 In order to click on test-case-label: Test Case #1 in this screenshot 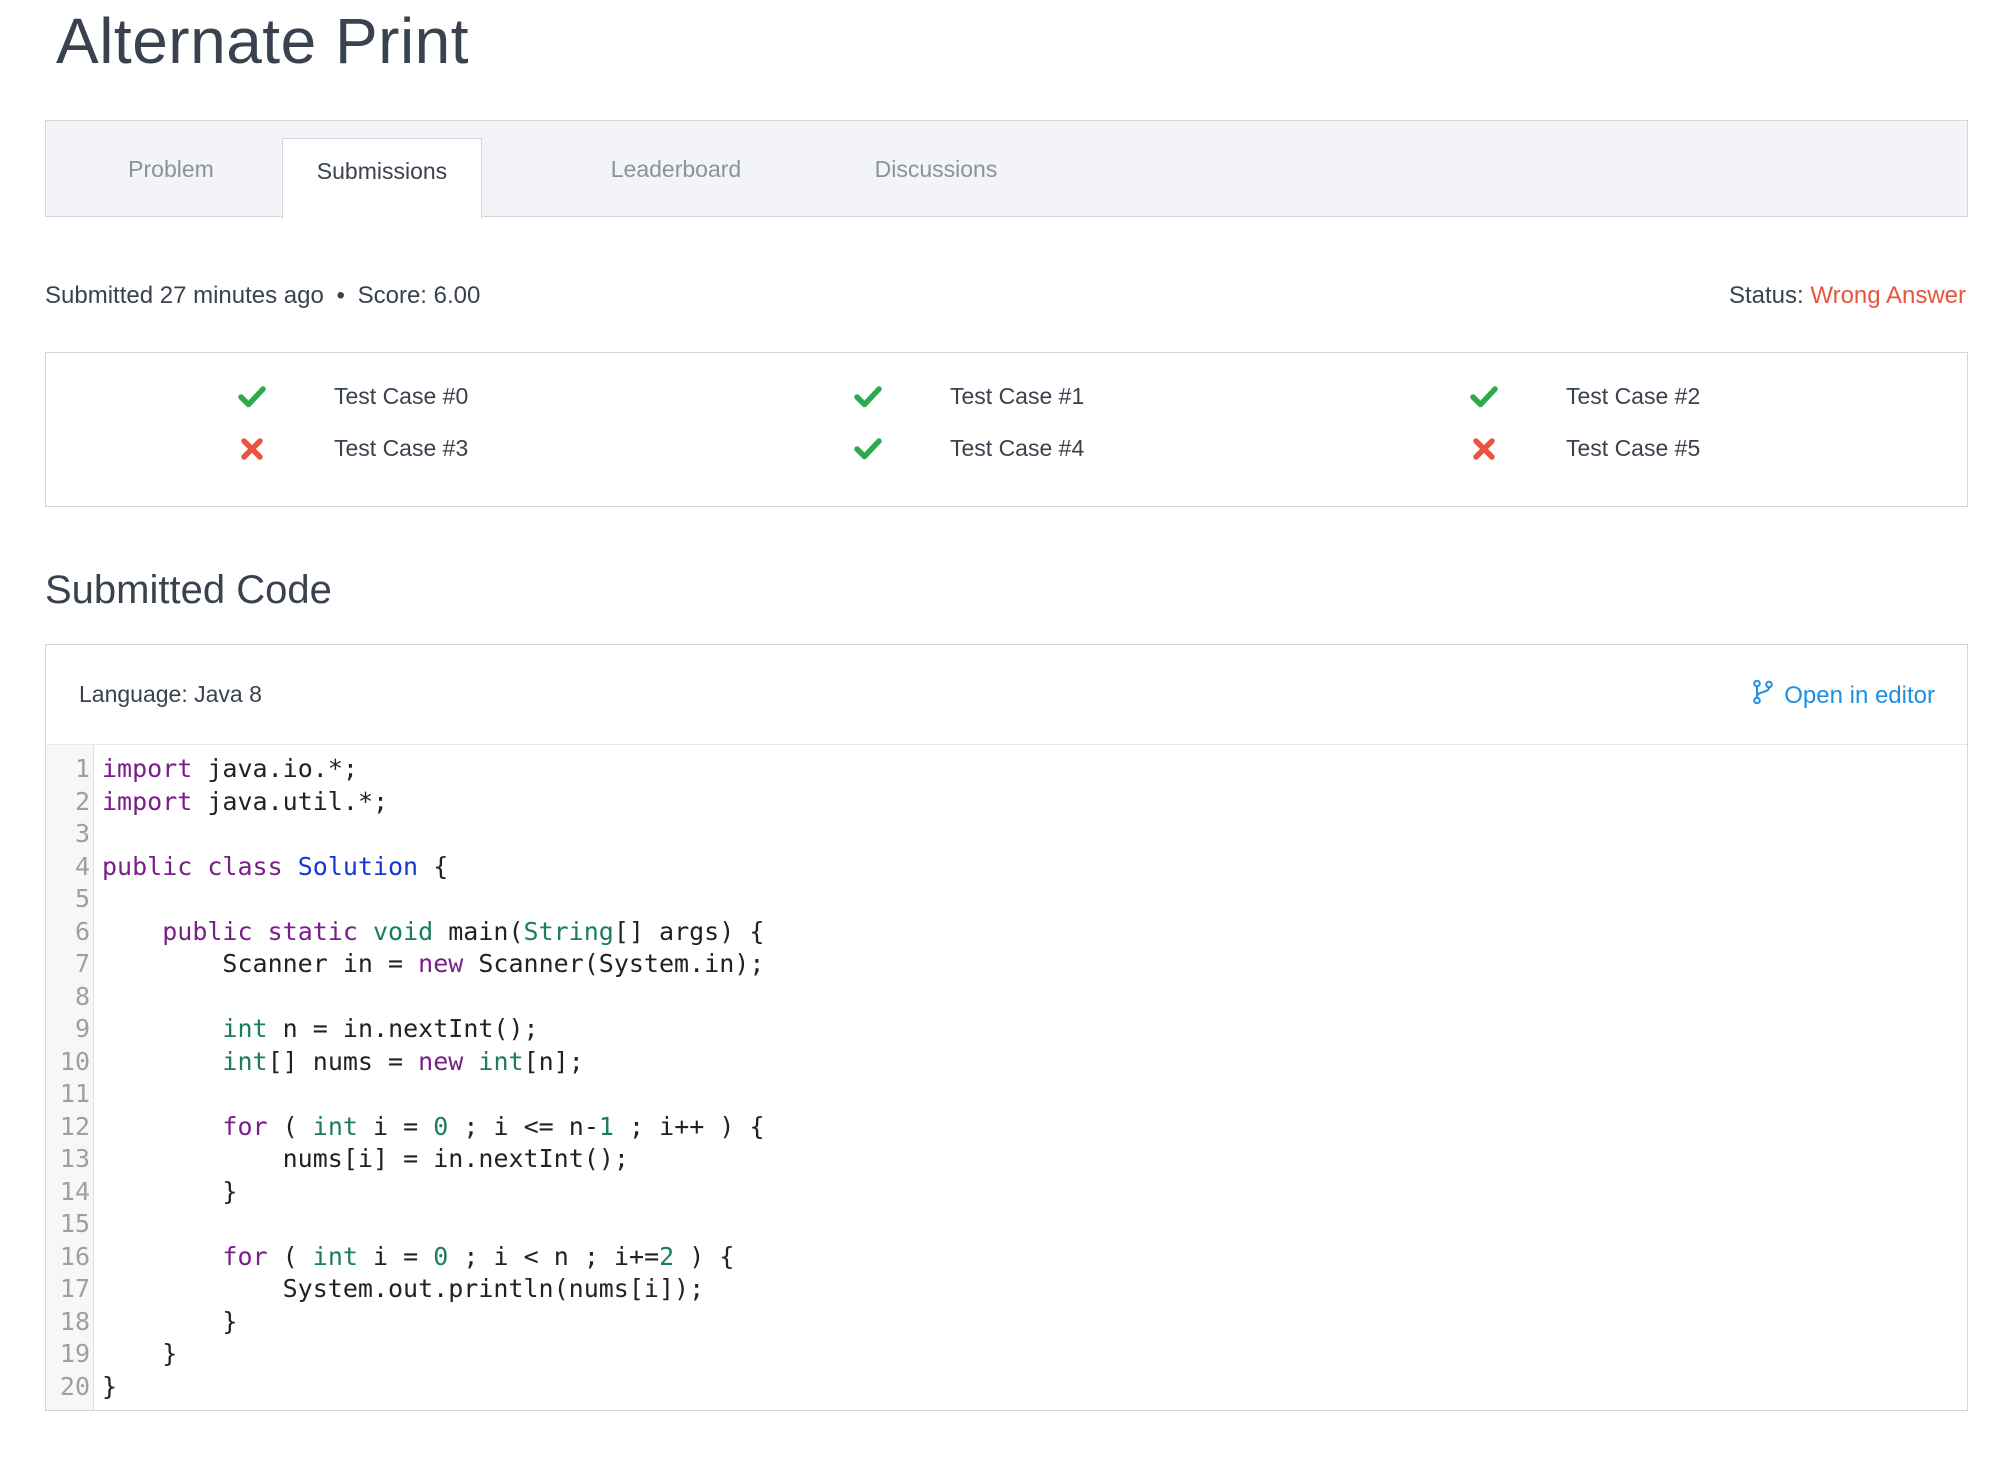, I will do `click(1017, 396)`.